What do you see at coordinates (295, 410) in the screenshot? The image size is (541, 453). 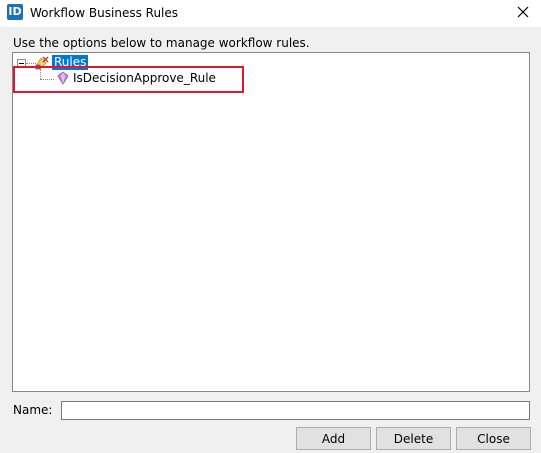 I see `name-field` at bounding box center [295, 410].